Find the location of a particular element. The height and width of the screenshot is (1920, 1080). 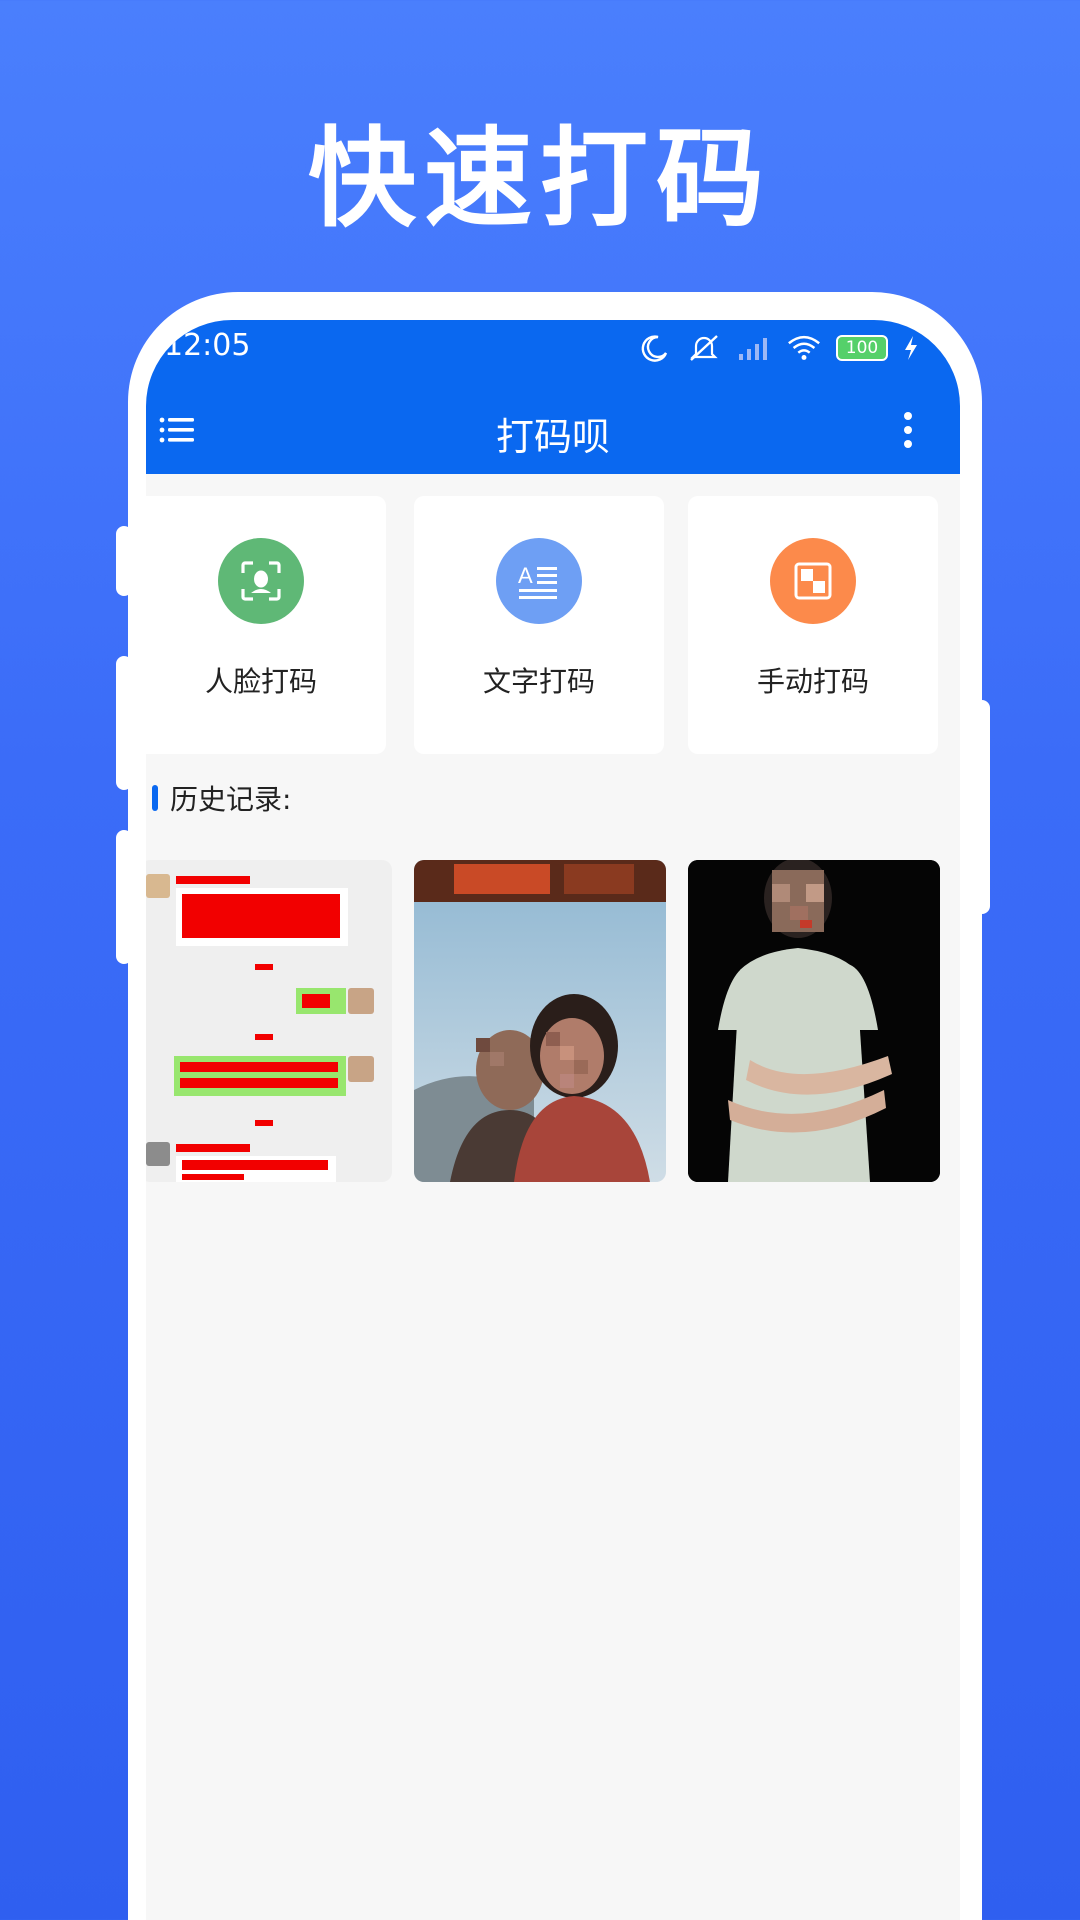

status-time: 12:05 is located at coordinates (207, 345).